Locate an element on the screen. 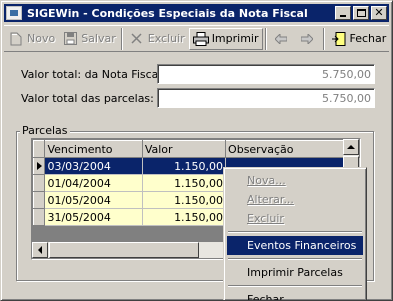 The image size is (393, 301). minimize-icon is located at coordinates (343, 16).